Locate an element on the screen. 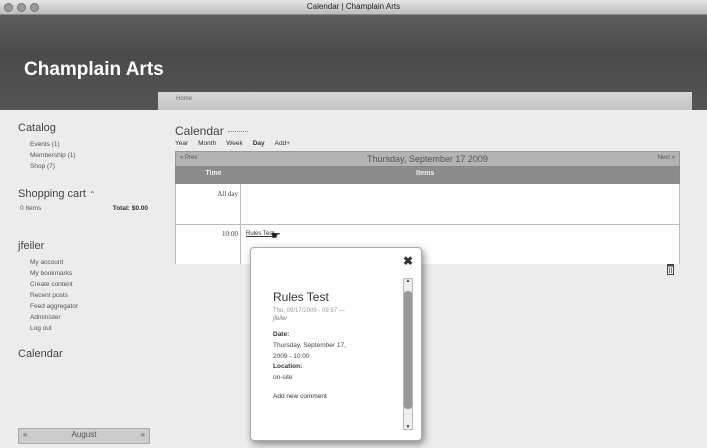  cart-items-count: 0 Items is located at coordinates (31, 208).